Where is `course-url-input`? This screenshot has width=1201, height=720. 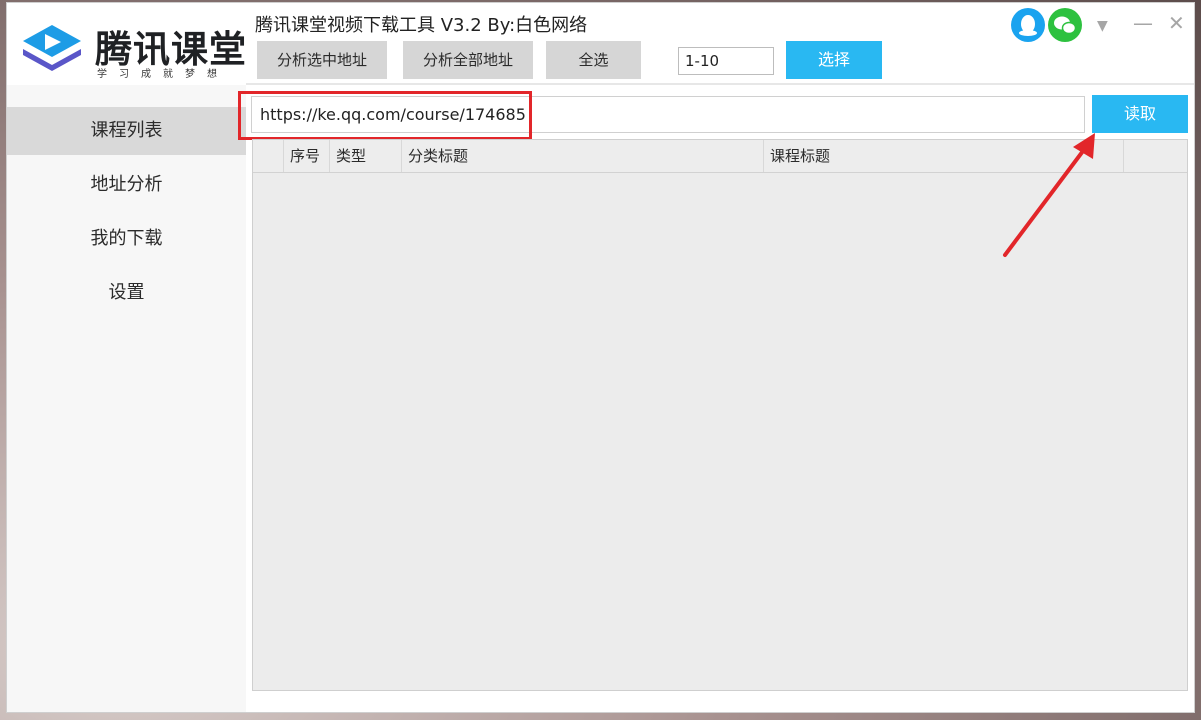
course-url-input is located at coordinates (668, 114).